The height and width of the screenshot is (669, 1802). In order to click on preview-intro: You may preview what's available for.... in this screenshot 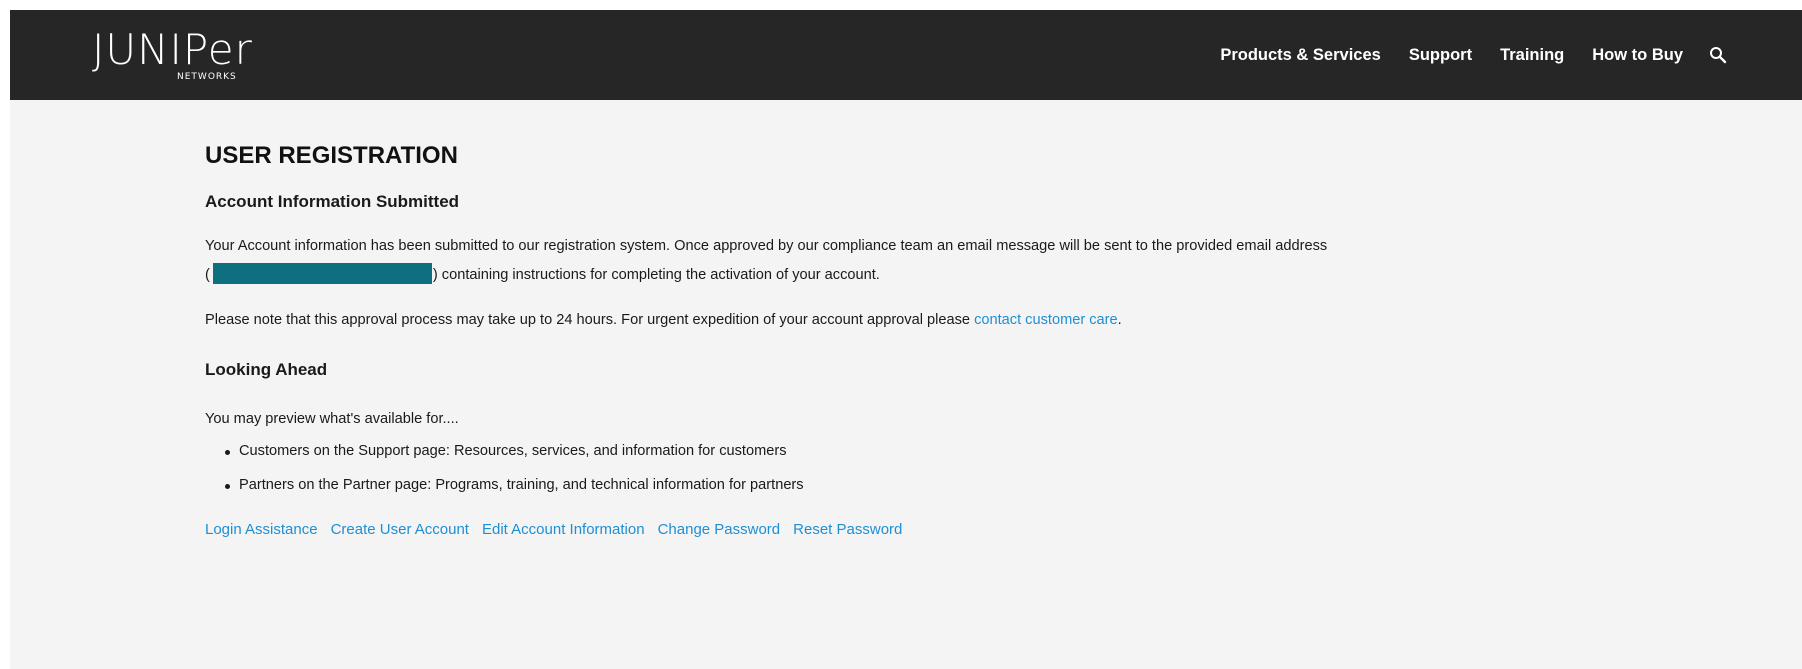, I will do `click(332, 419)`.